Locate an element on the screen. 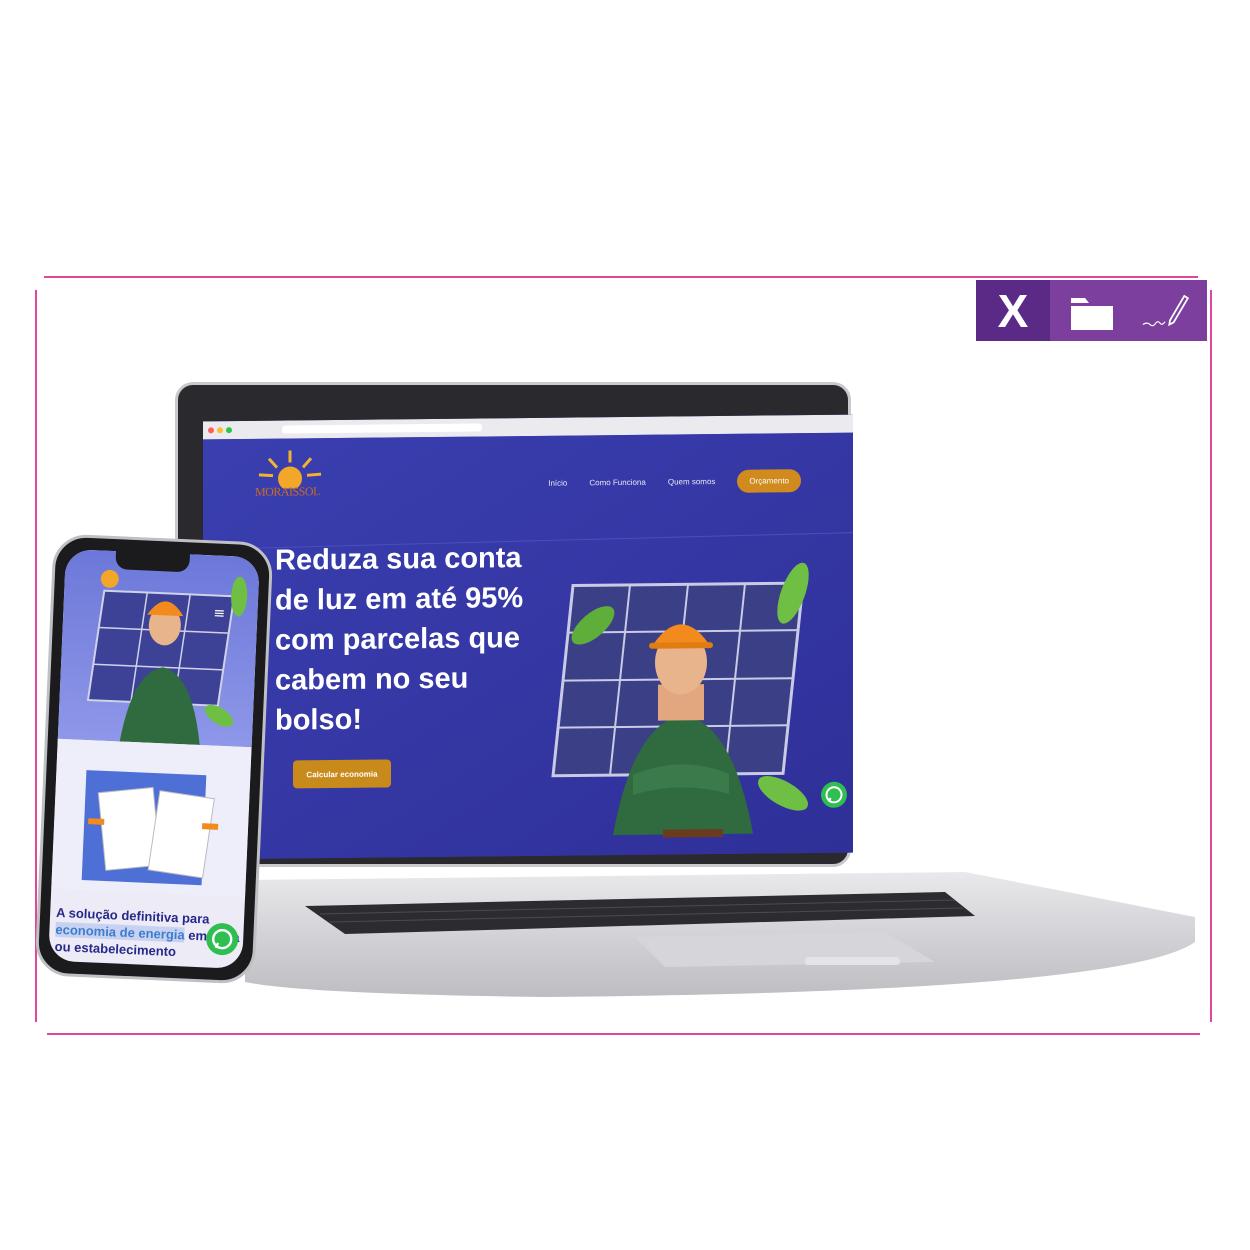 The image size is (1250, 1250). url-bar is located at coordinates (382, 428).